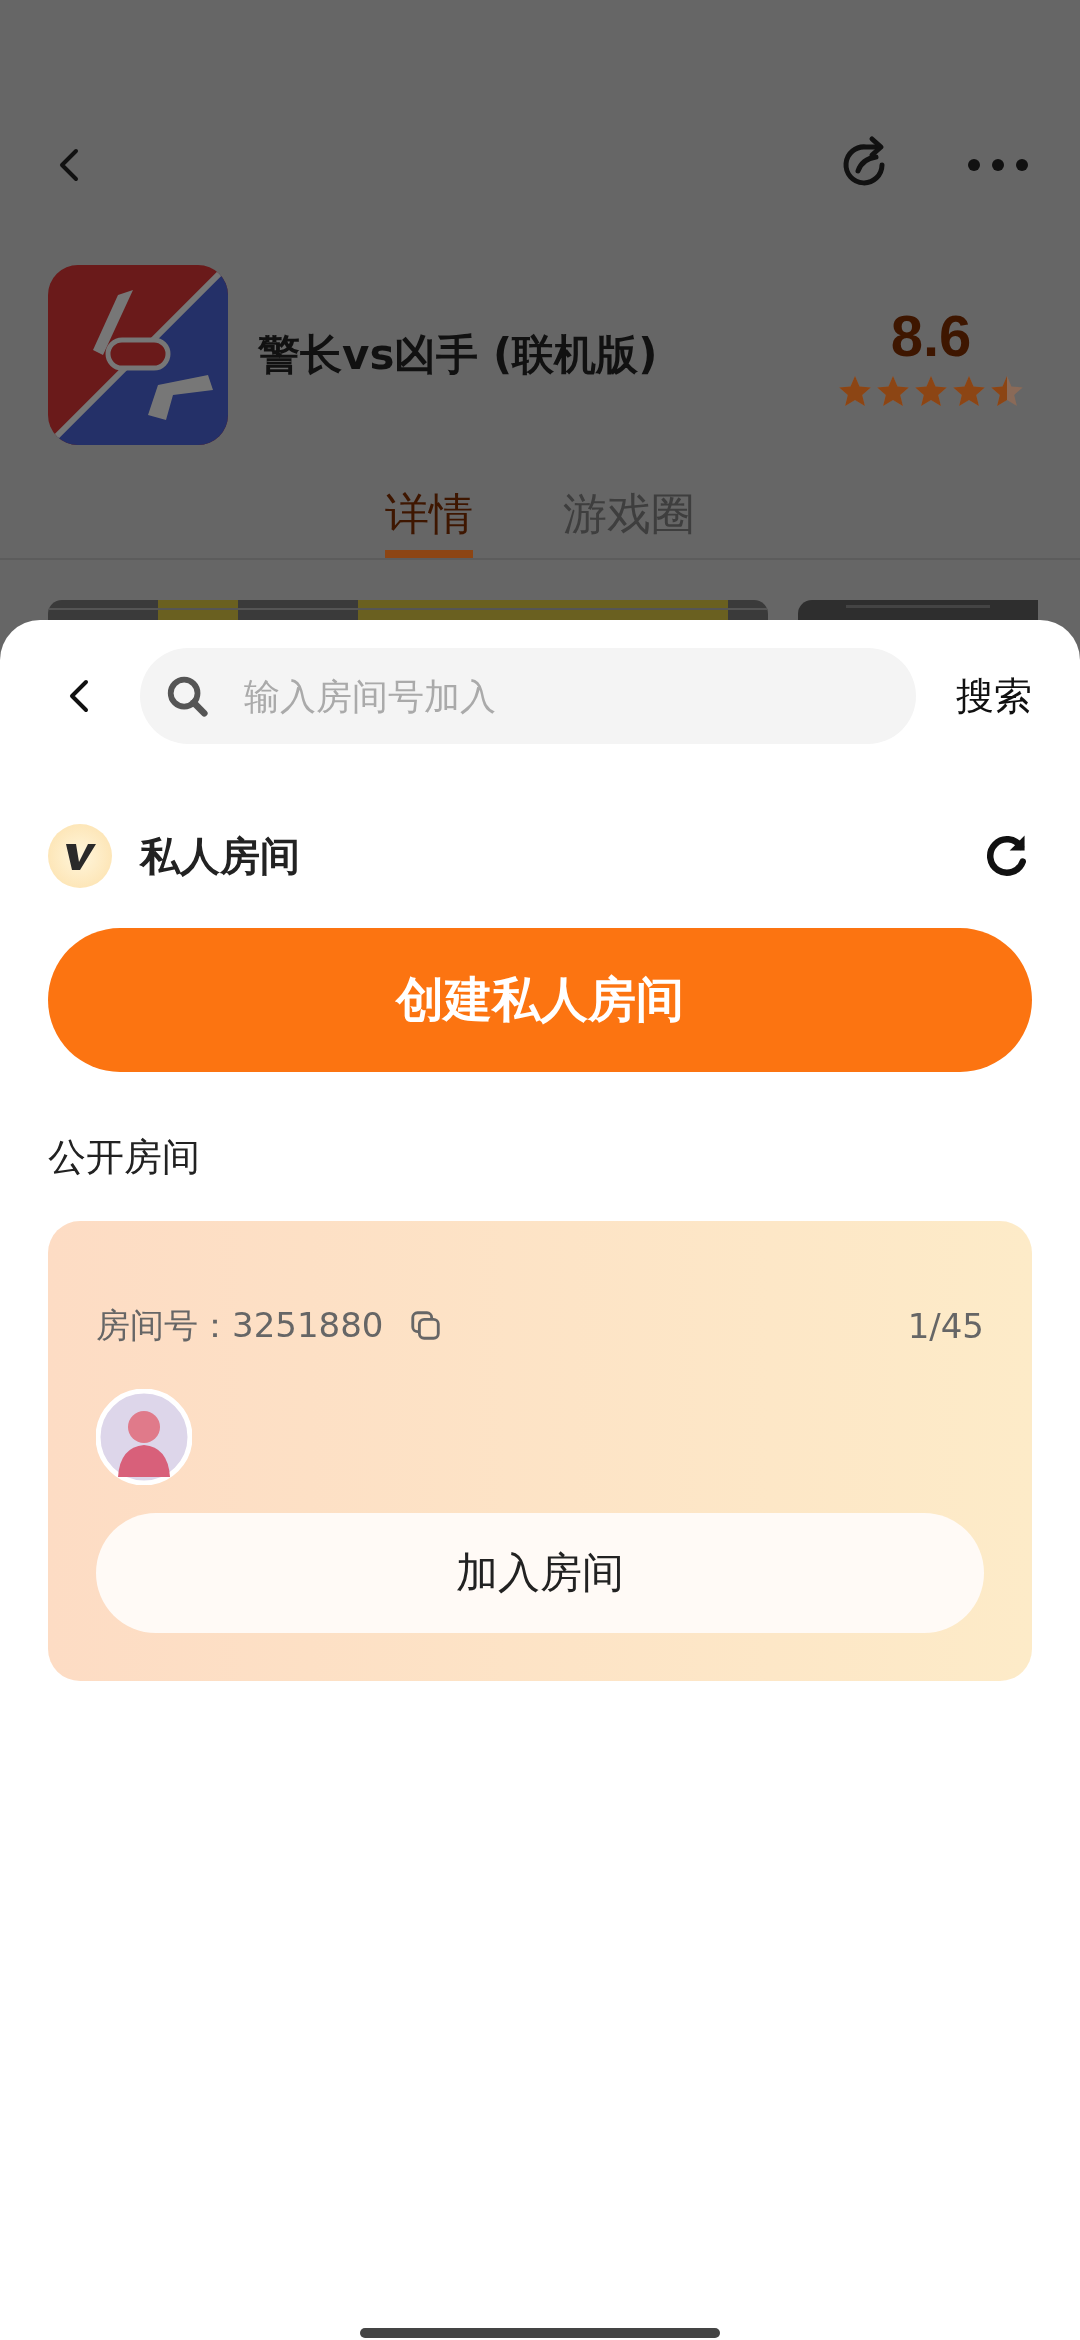 The image size is (1080, 2340). I want to click on occupancy-count: 1/45, so click(945, 1326).